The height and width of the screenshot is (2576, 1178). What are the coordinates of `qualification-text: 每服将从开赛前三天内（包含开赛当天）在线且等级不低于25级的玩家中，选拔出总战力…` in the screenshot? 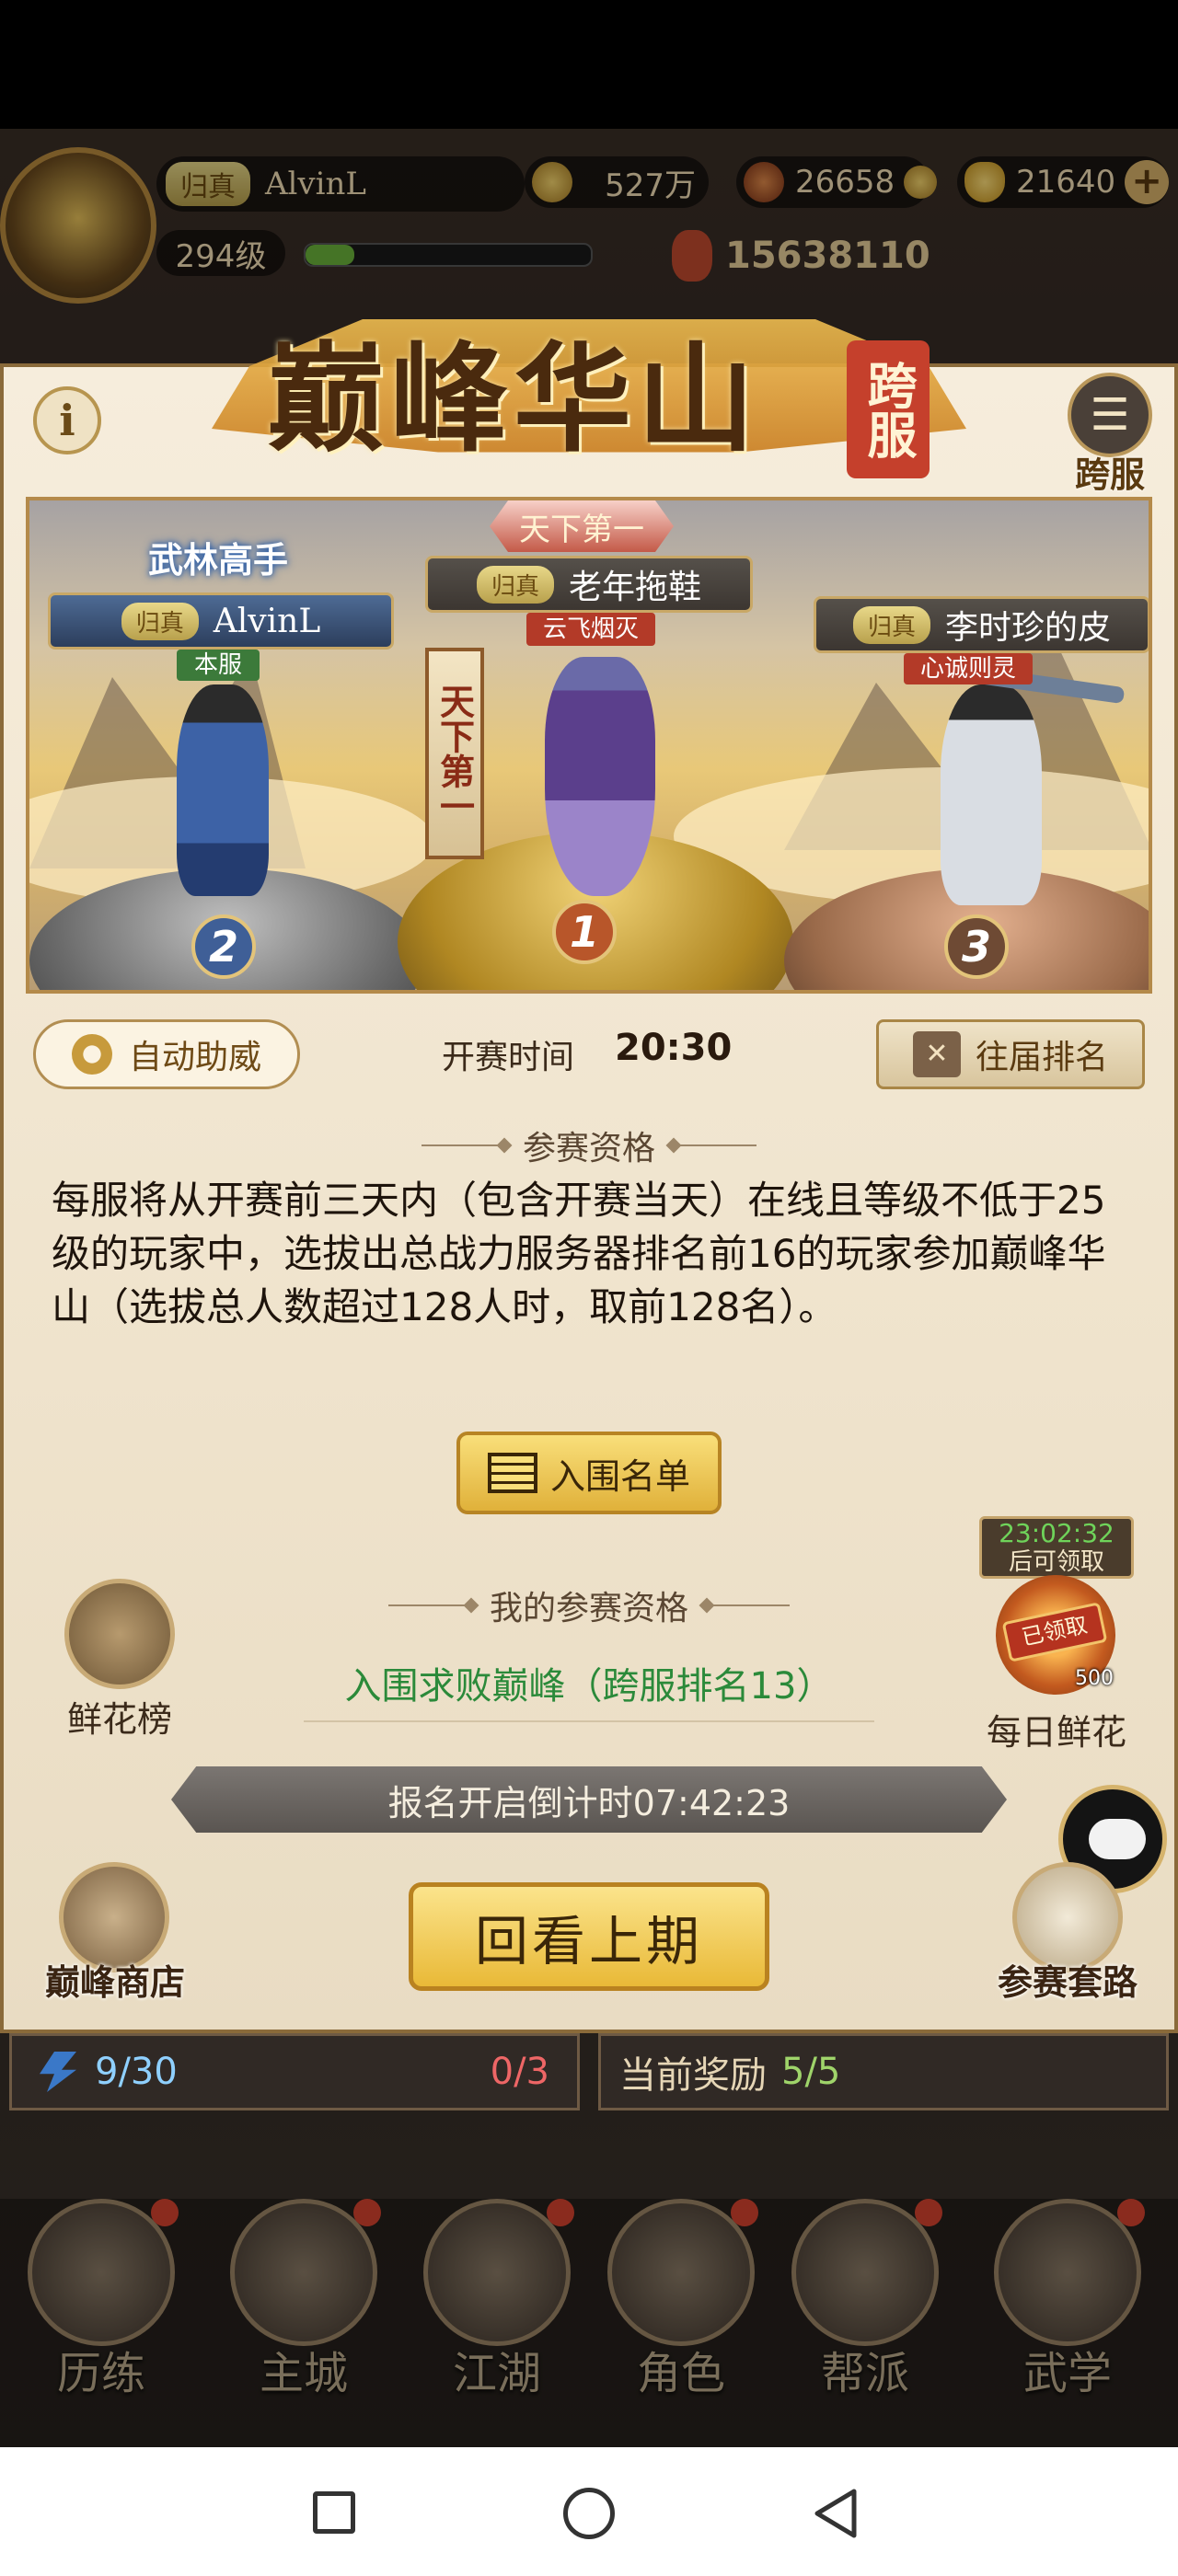 It's located at (579, 1253).